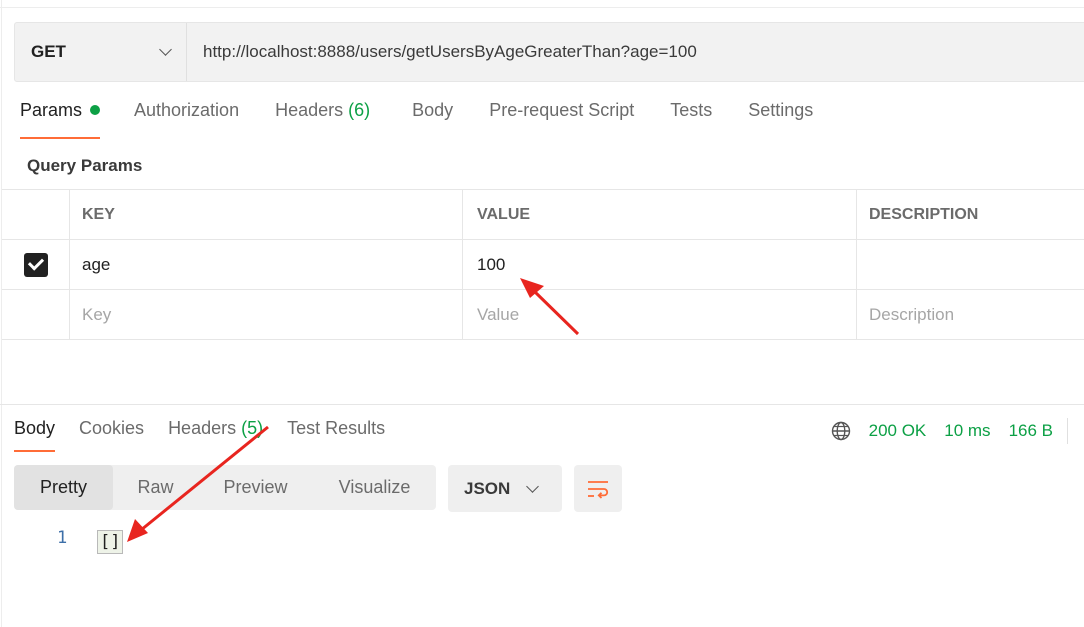 Image resolution: width=1084 pixels, height=627 pixels. What do you see at coordinates (432, 121) in the screenshot?
I see `tab-body: Body` at bounding box center [432, 121].